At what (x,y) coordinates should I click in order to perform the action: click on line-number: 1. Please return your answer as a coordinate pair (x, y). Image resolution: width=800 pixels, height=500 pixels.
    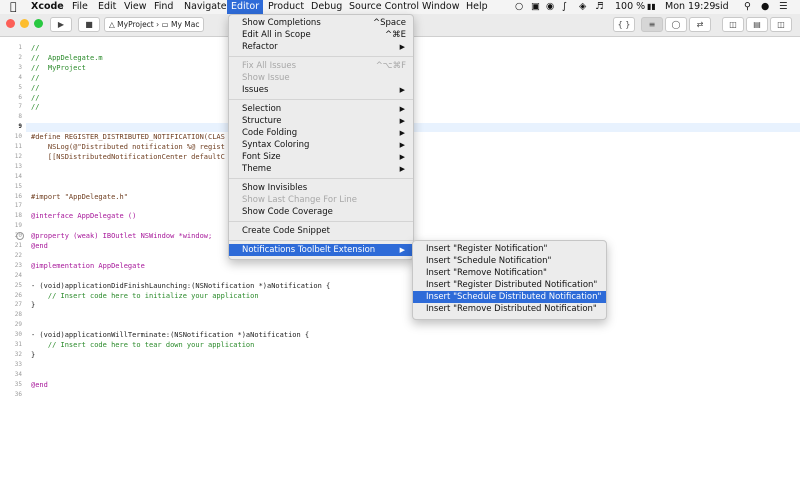
    Looking at the image, I should click on (11, 47).